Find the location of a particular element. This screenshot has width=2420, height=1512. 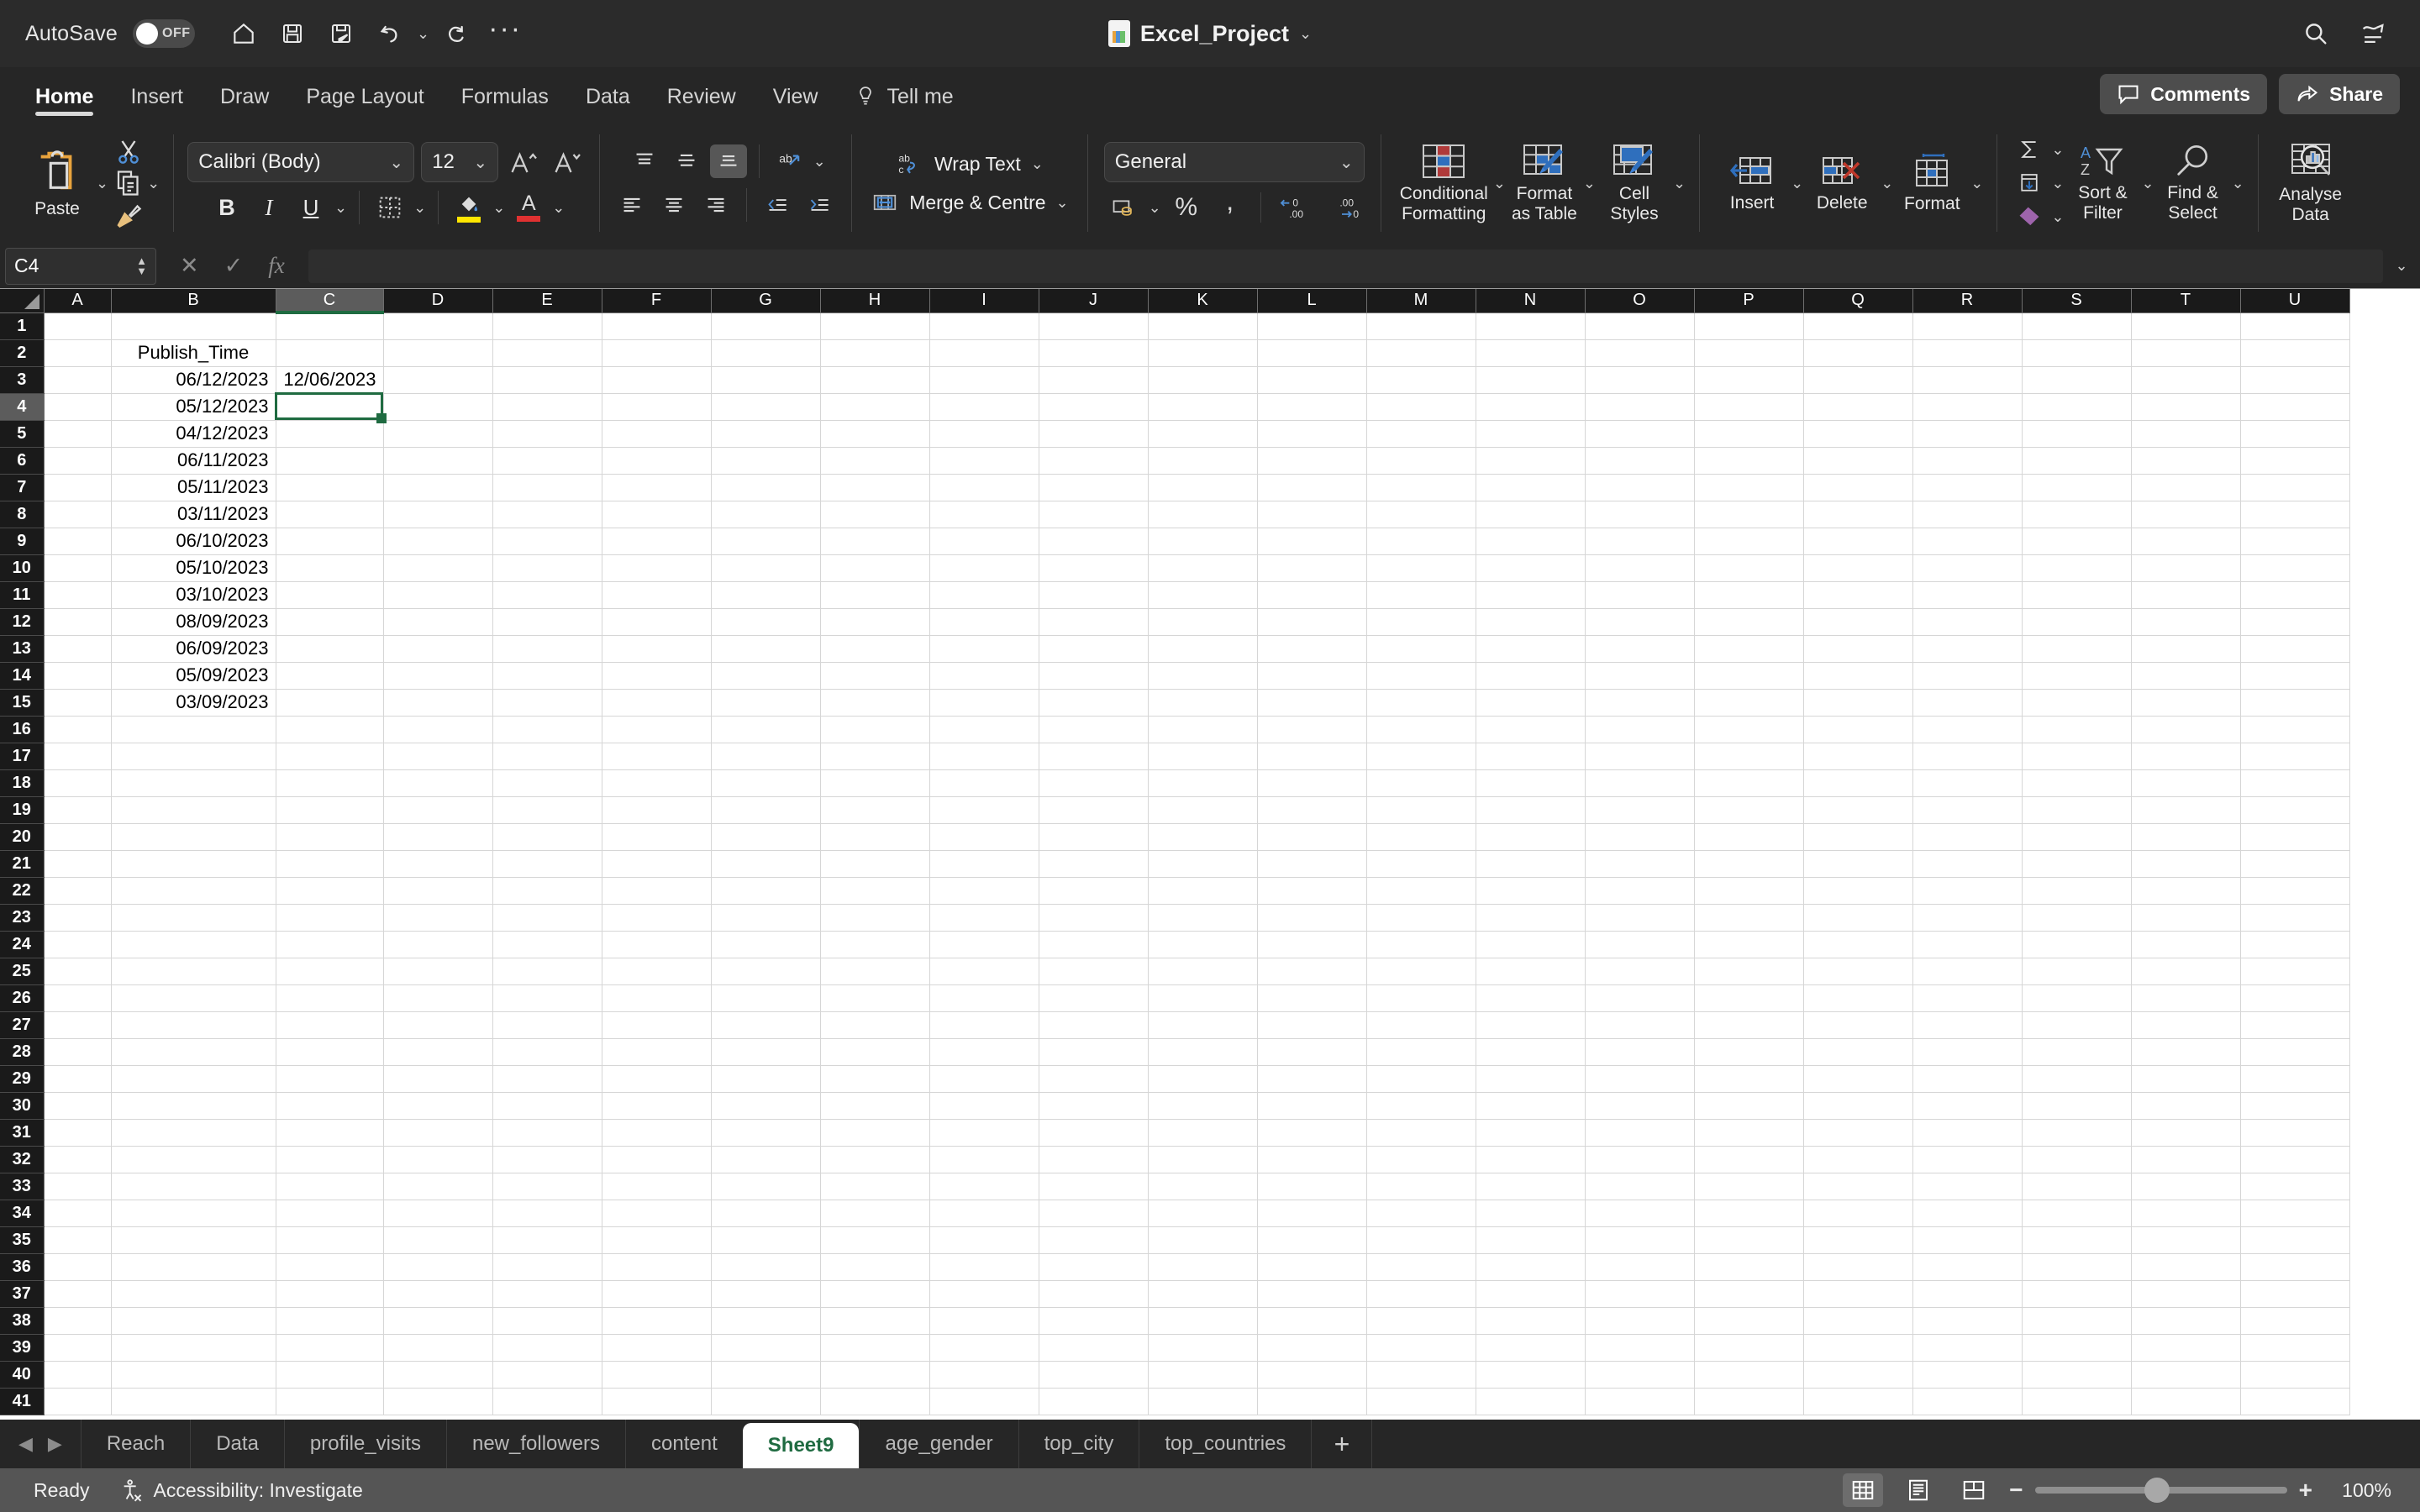

row-header-22: 22 is located at coordinates (22, 891).